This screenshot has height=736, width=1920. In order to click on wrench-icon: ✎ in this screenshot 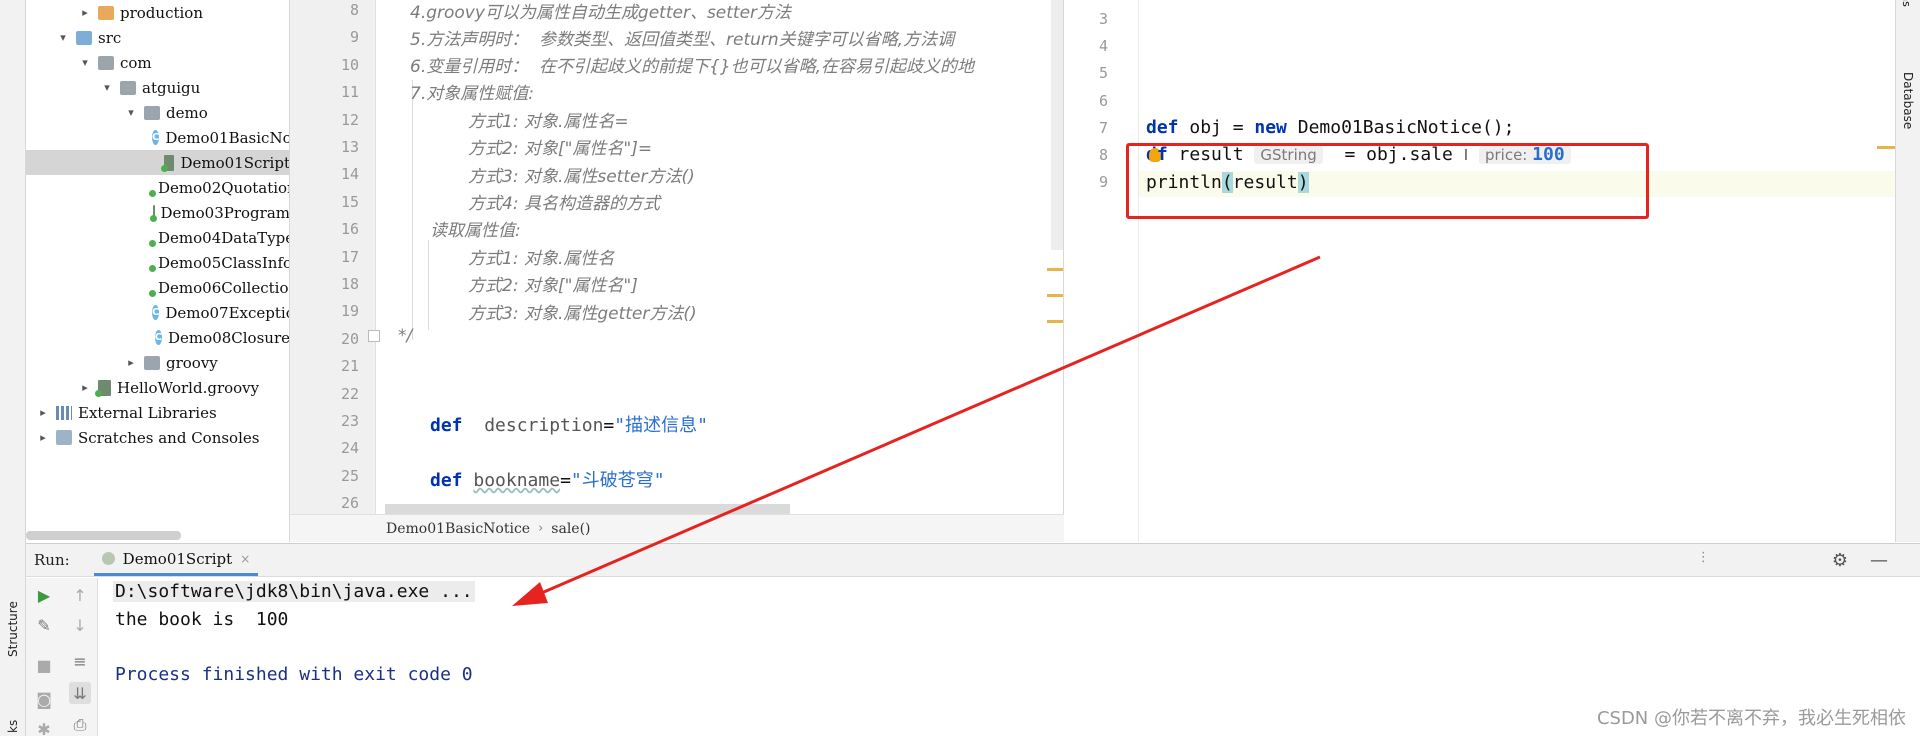, I will do `click(44, 625)`.